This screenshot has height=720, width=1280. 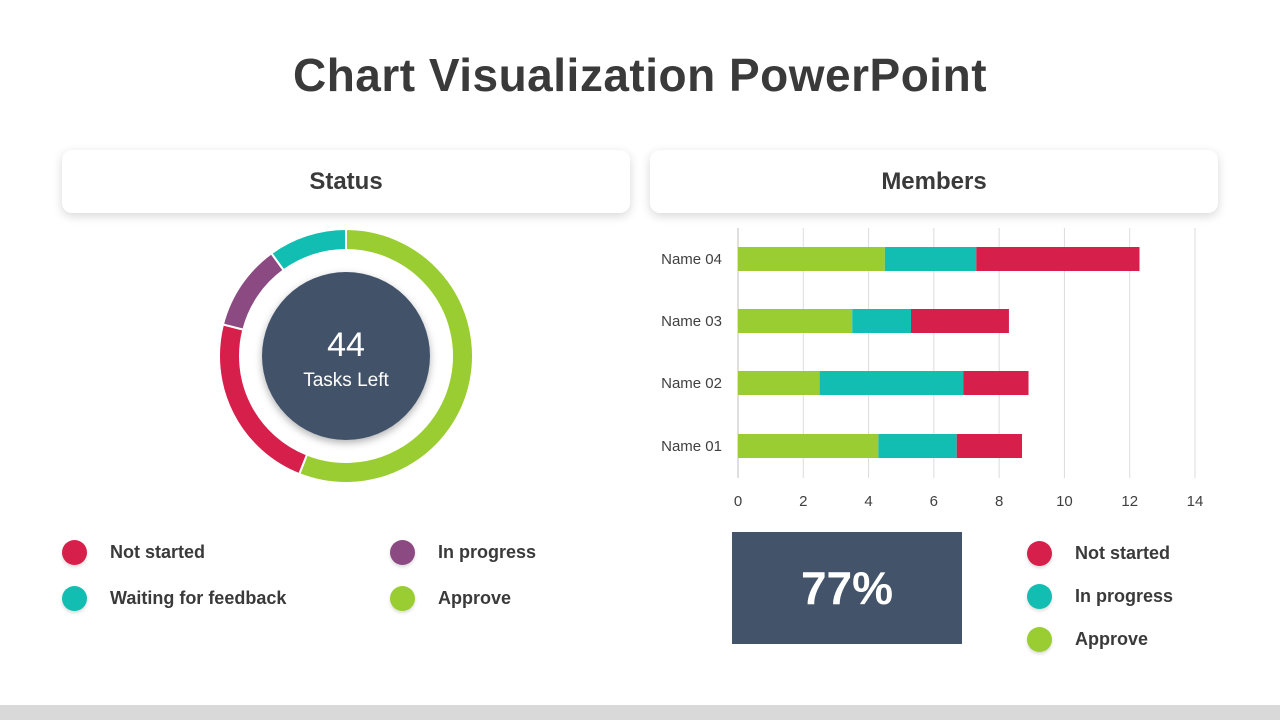 What do you see at coordinates (691, 383) in the screenshot?
I see `category-label: Name 02` at bounding box center [691, 383].